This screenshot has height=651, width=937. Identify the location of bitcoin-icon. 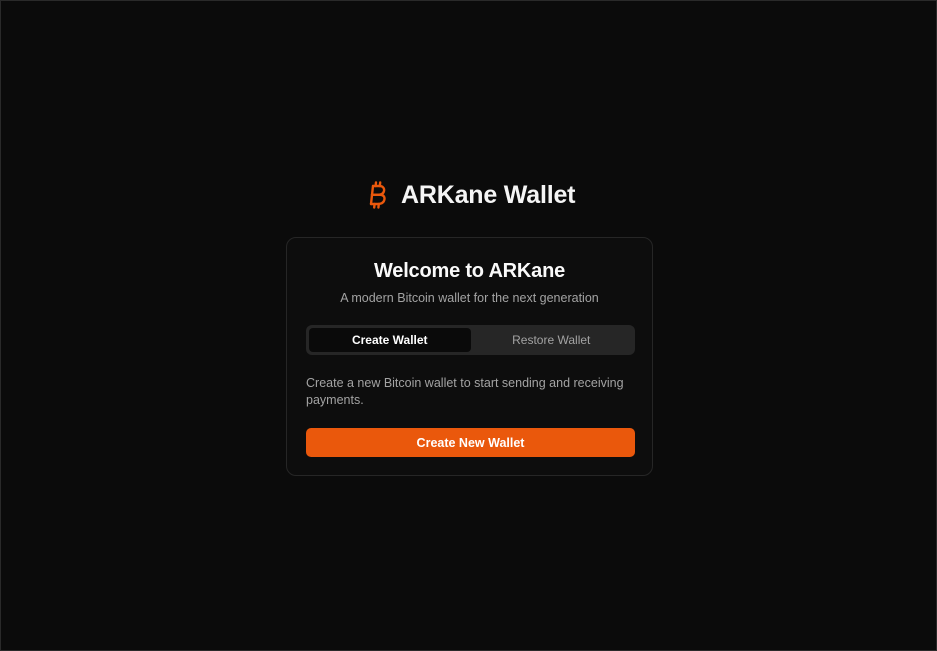
(378, 195).